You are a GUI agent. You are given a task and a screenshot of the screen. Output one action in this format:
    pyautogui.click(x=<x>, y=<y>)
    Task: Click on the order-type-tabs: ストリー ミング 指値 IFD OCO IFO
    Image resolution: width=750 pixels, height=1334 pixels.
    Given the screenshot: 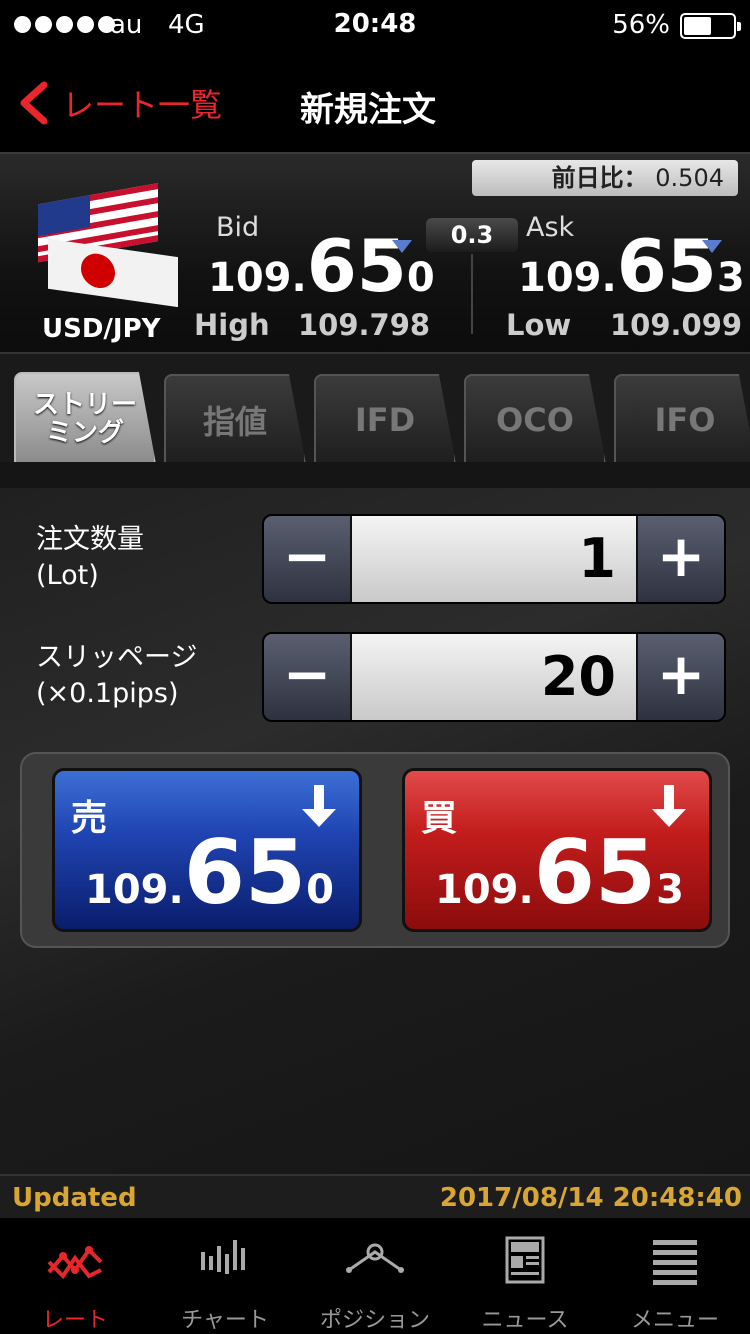 What is the action you would take?
    pyautogui.click(x=375, y=408)
    